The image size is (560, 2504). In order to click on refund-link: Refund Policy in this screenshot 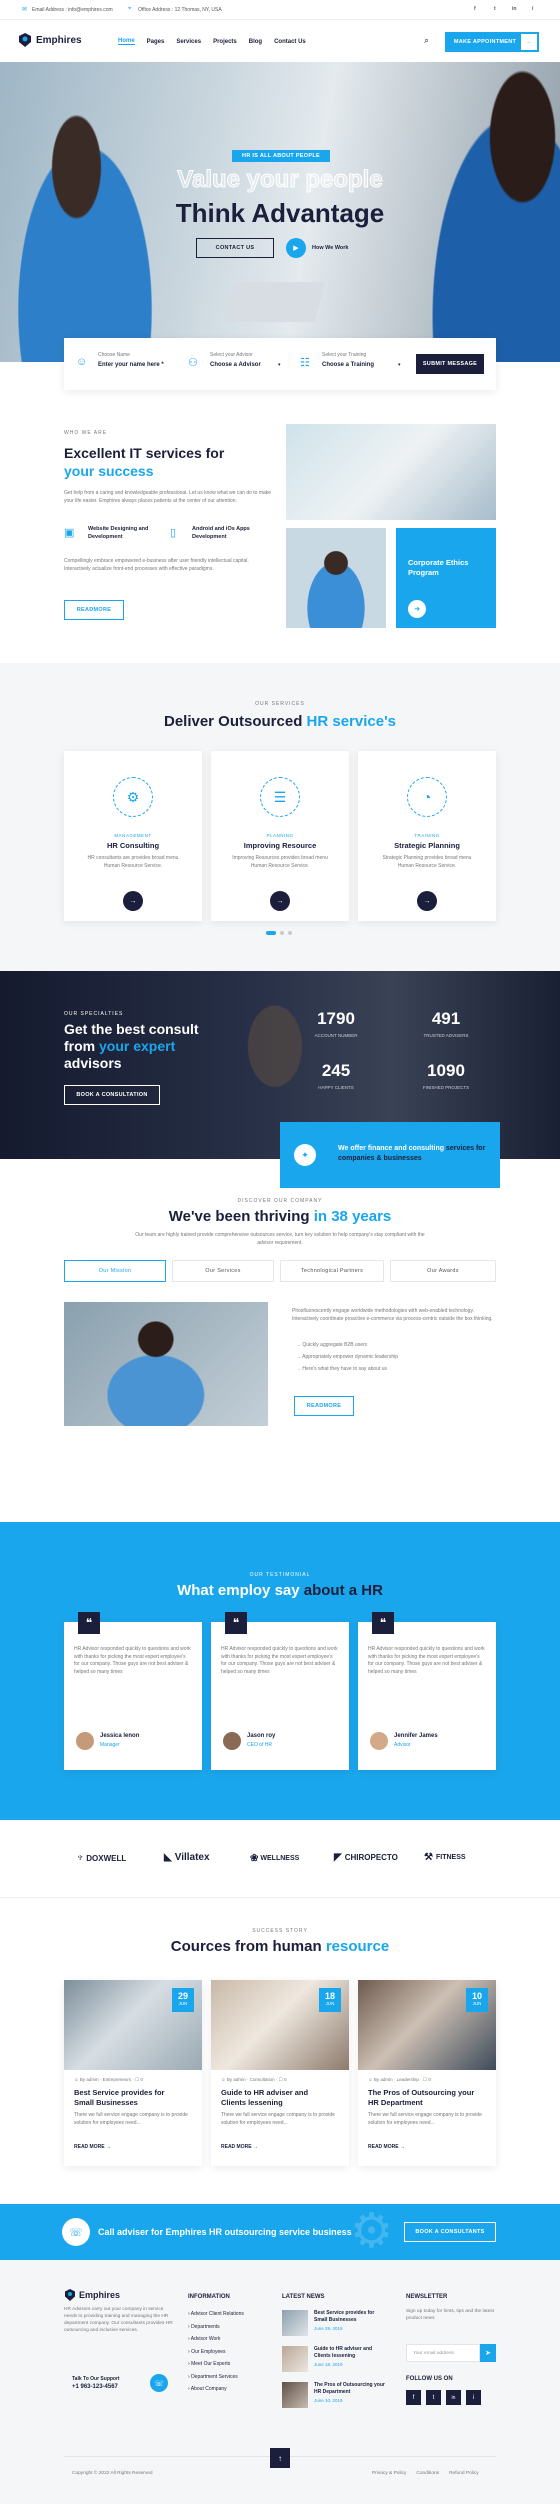, I will do `click(464, 2474)`.